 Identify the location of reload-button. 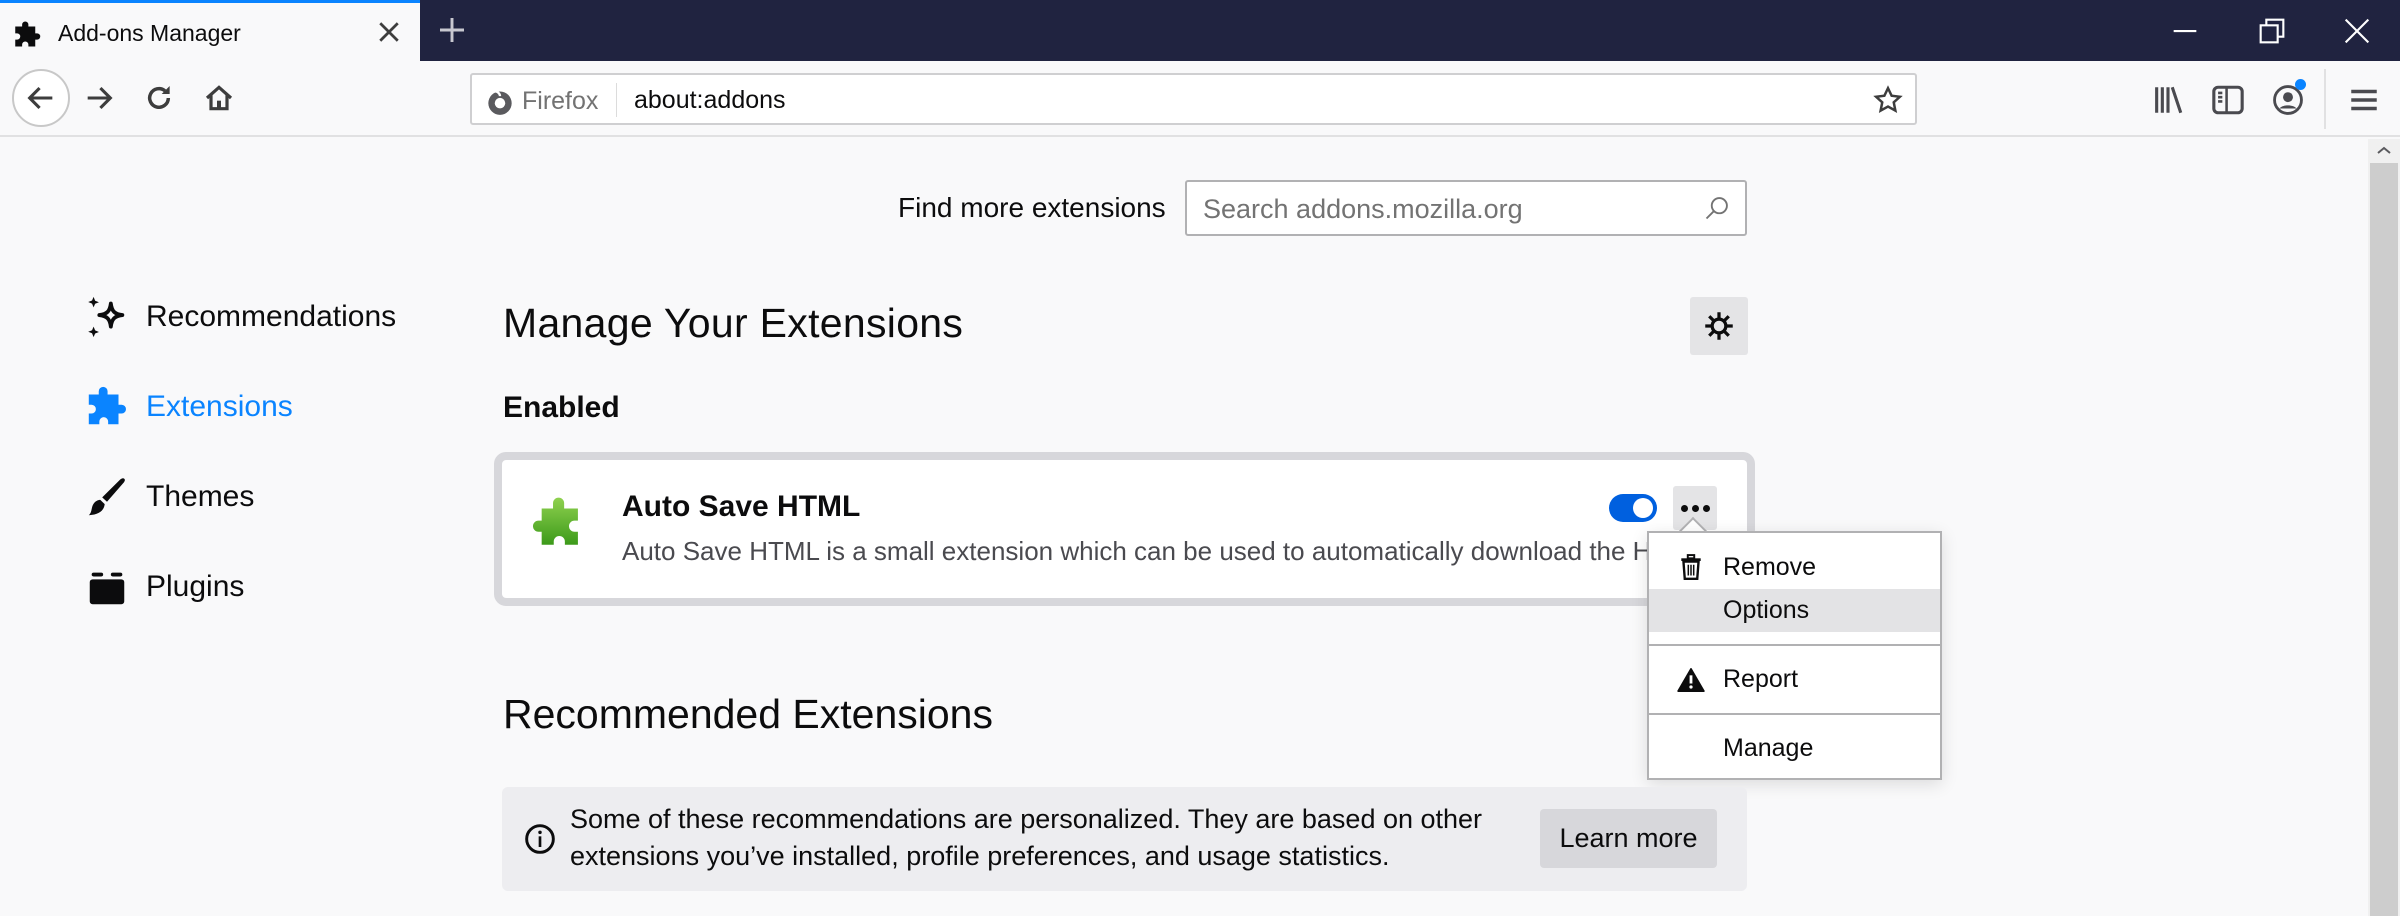
(159, 98).